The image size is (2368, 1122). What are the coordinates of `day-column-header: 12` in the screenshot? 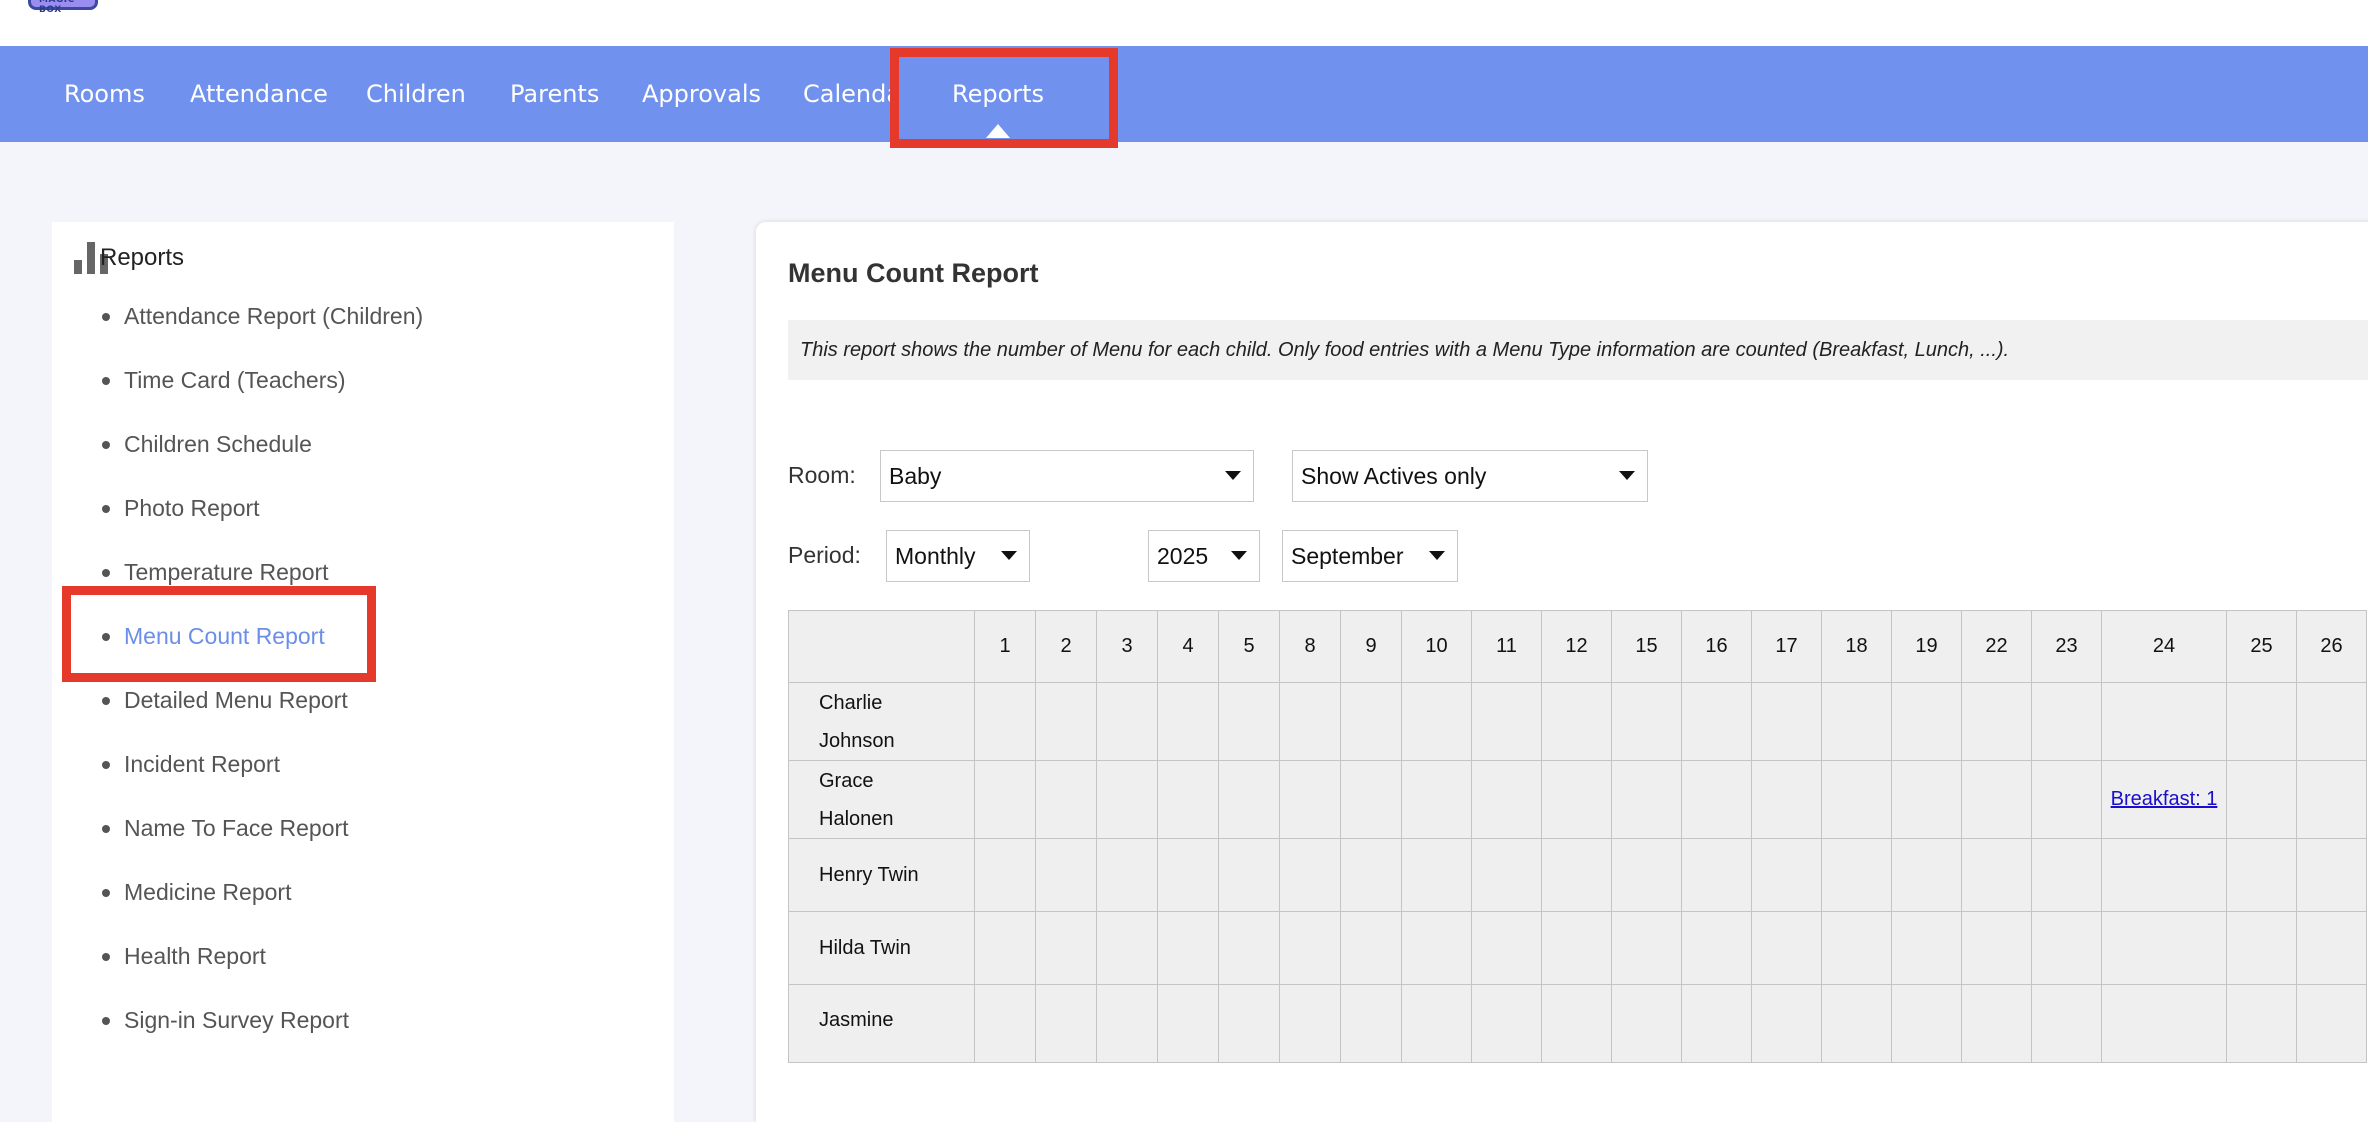 It's located at (1576, 646).